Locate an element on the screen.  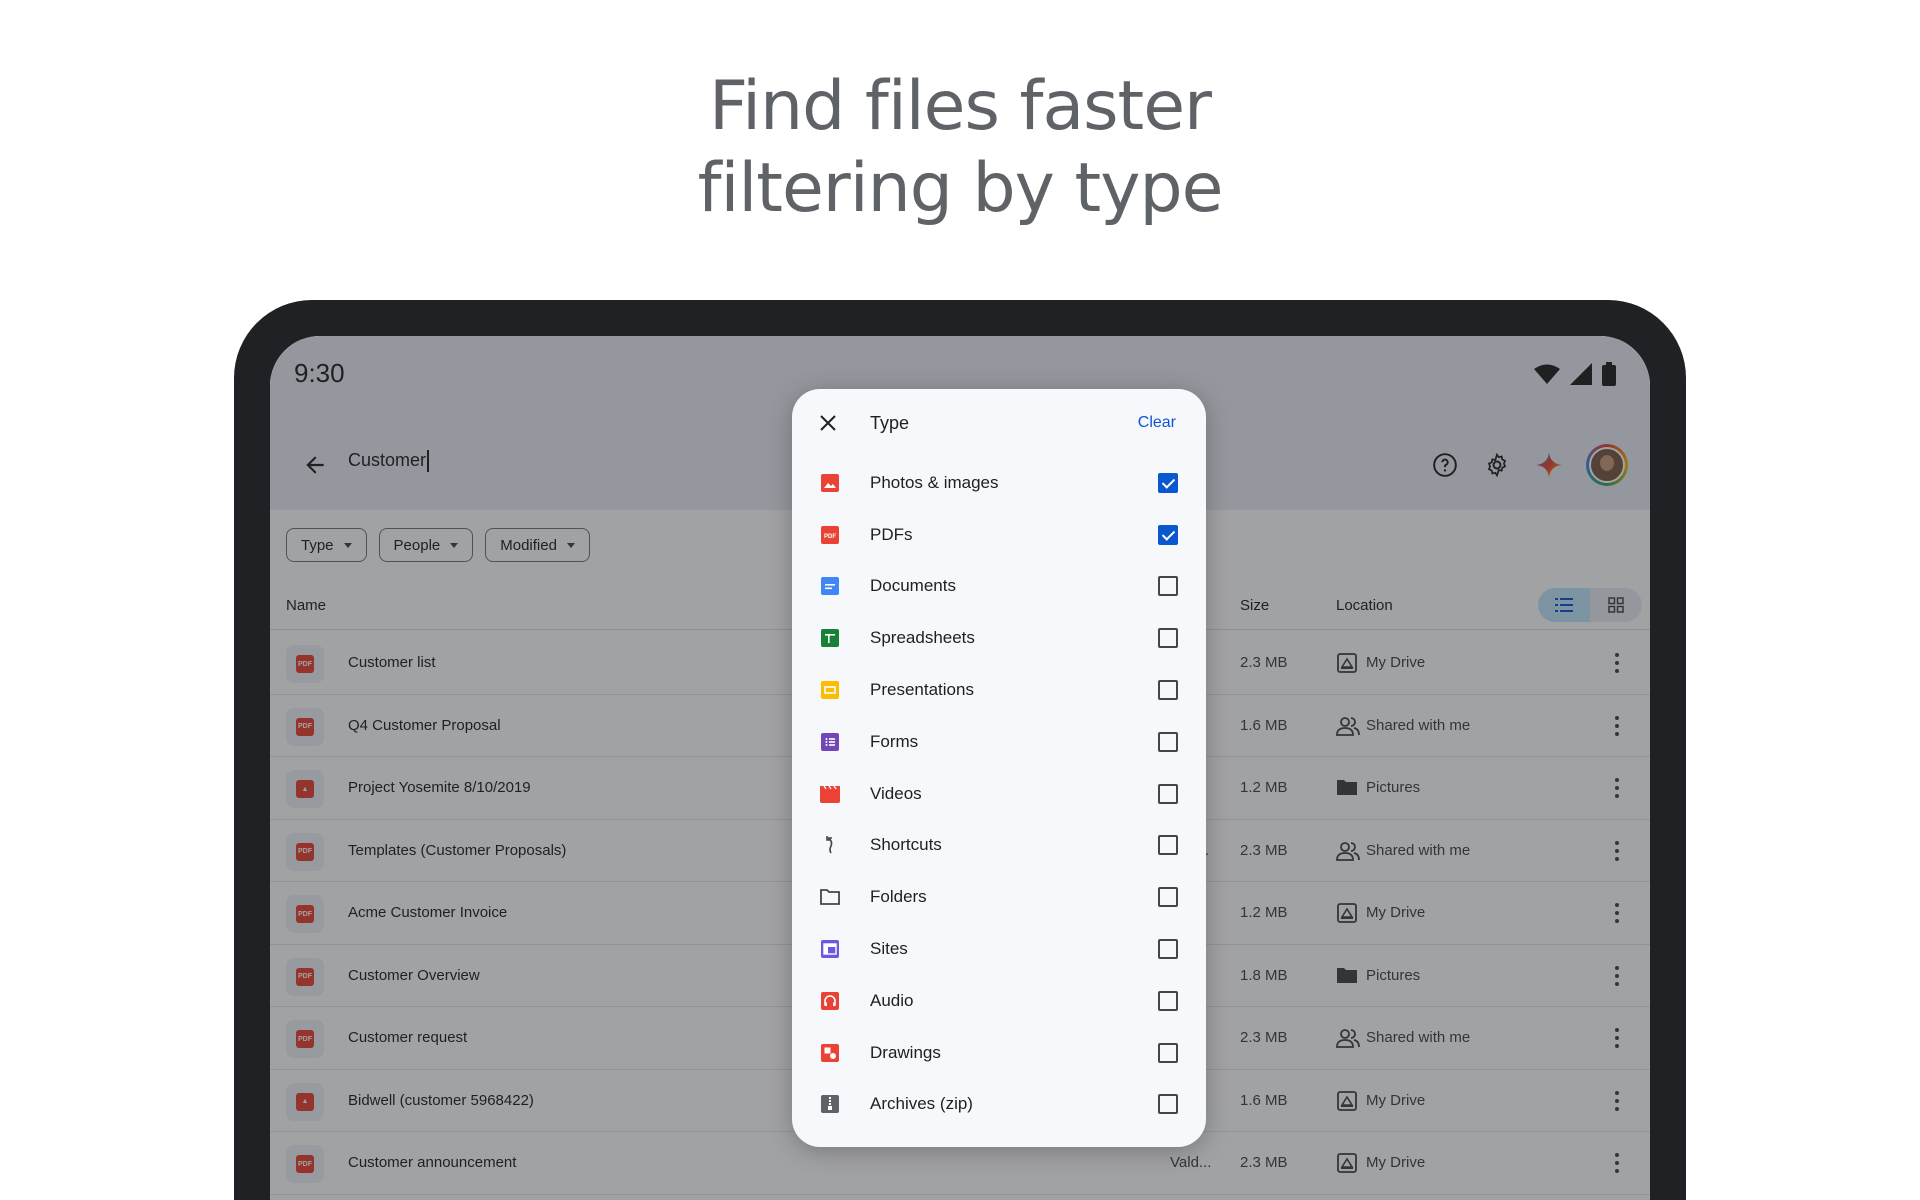
clear-button: Clear is located at coordinates (1157, 423).